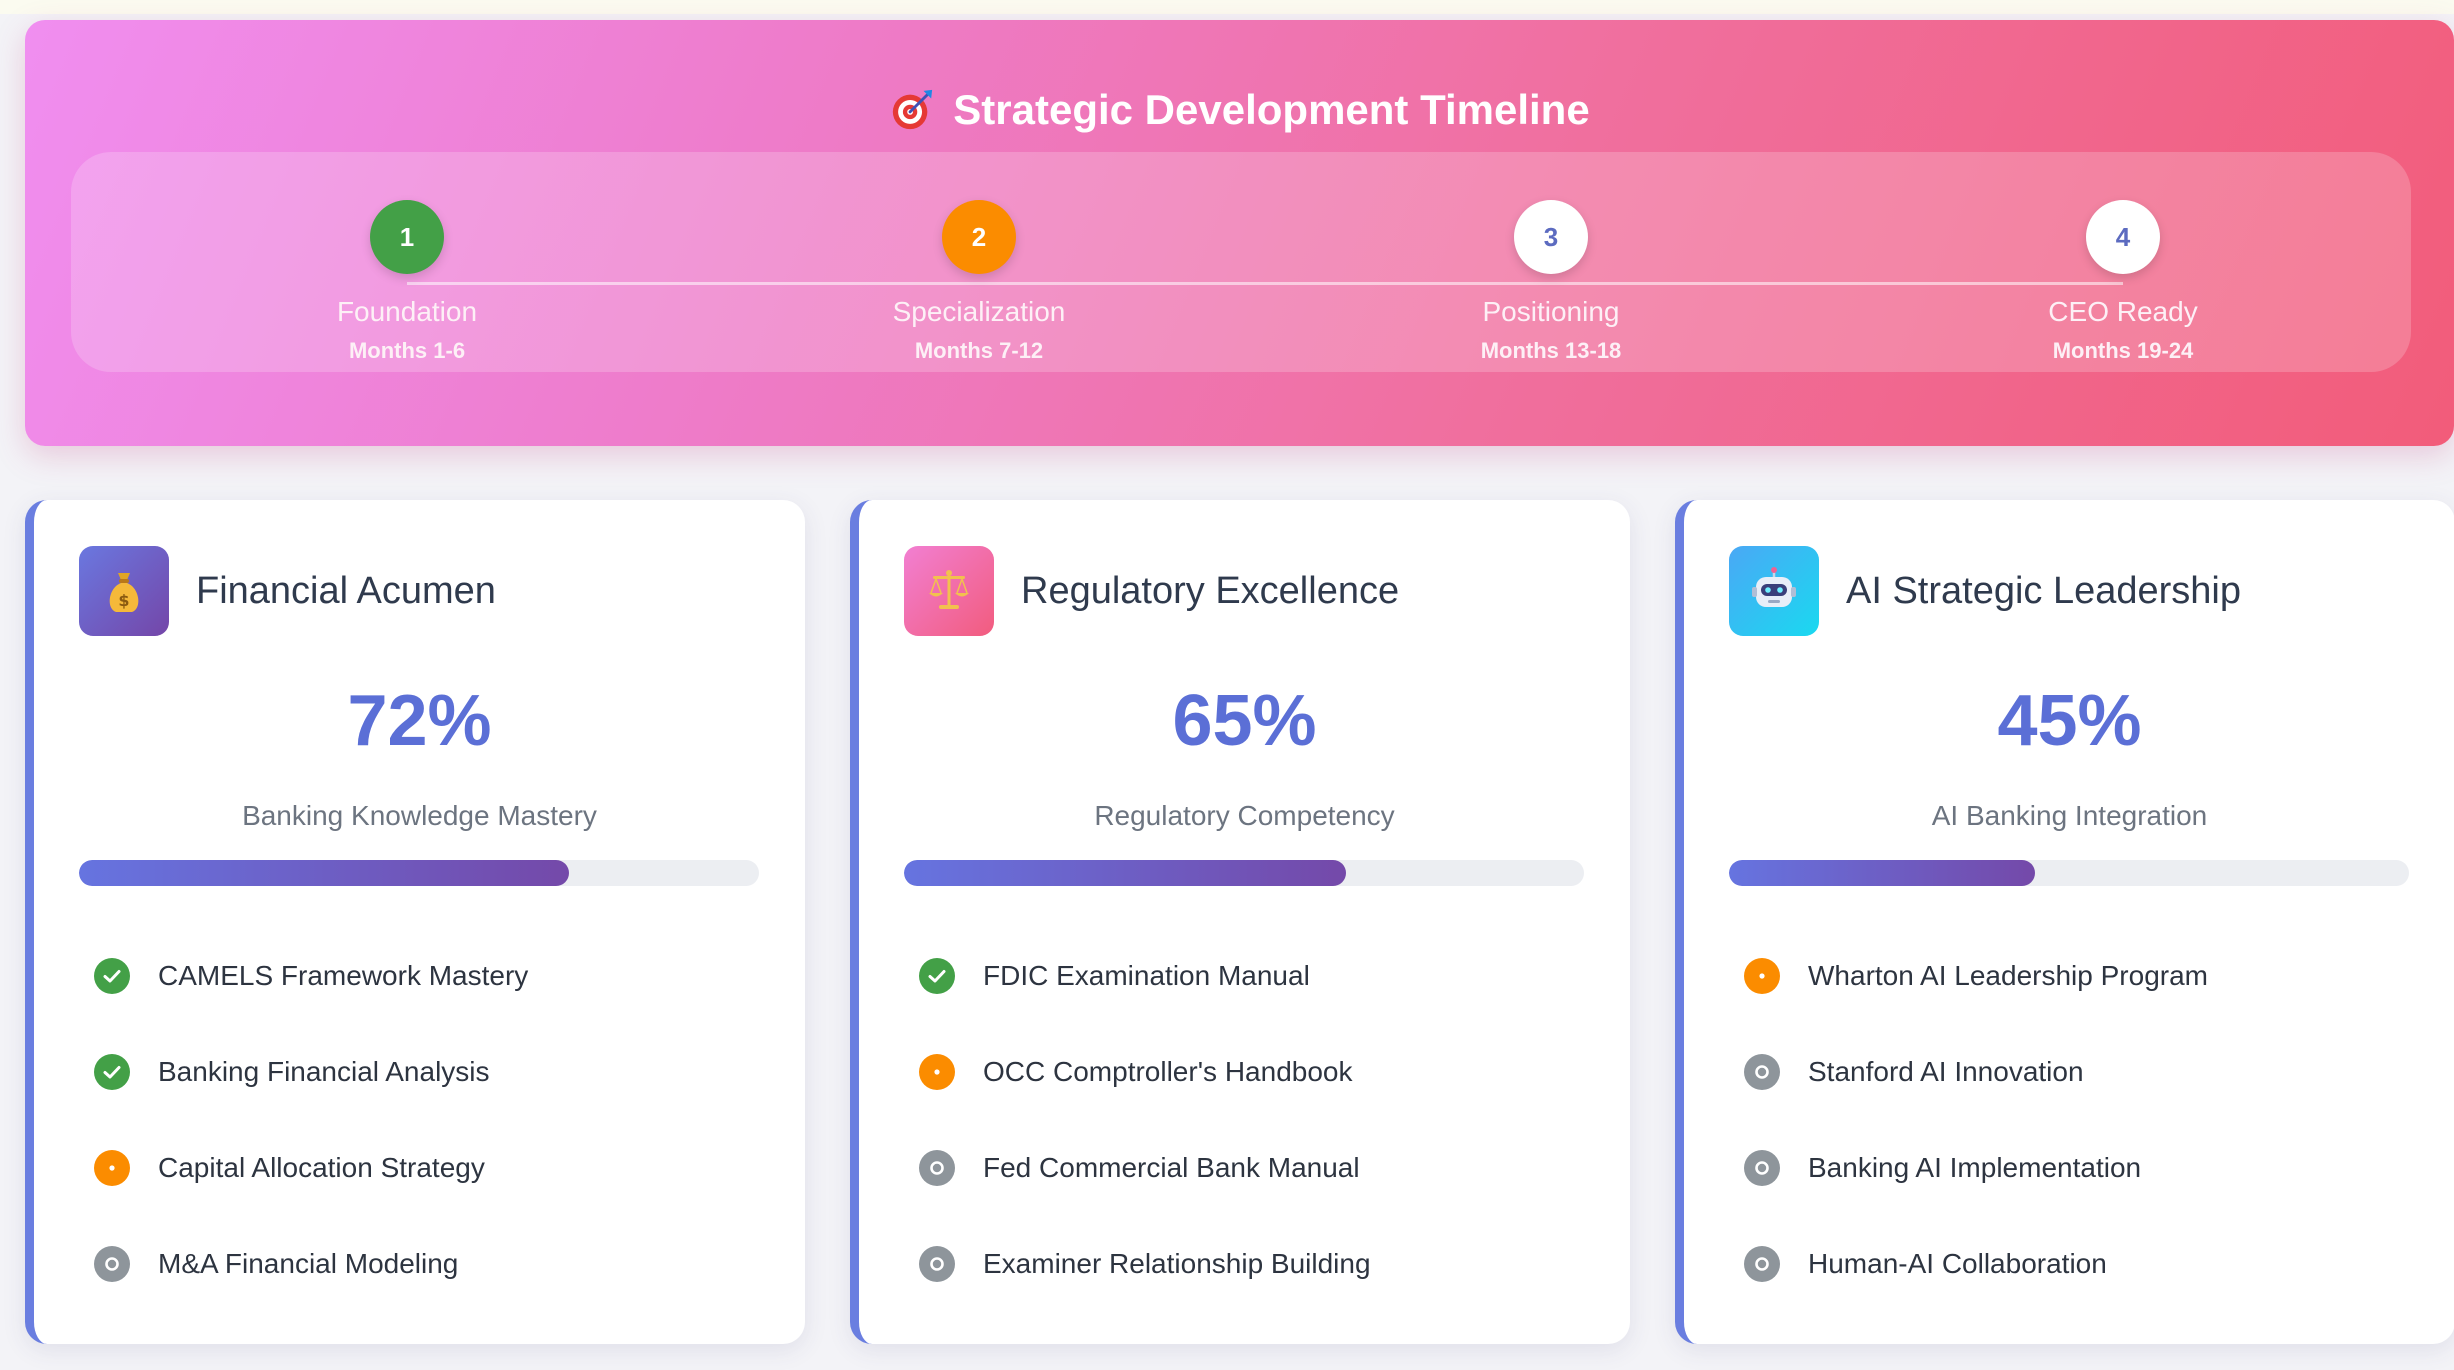 The width and height of the screenshot is (2454, 1370). I want to click on card-header: $ Financial Acumen, so click(287, 591).